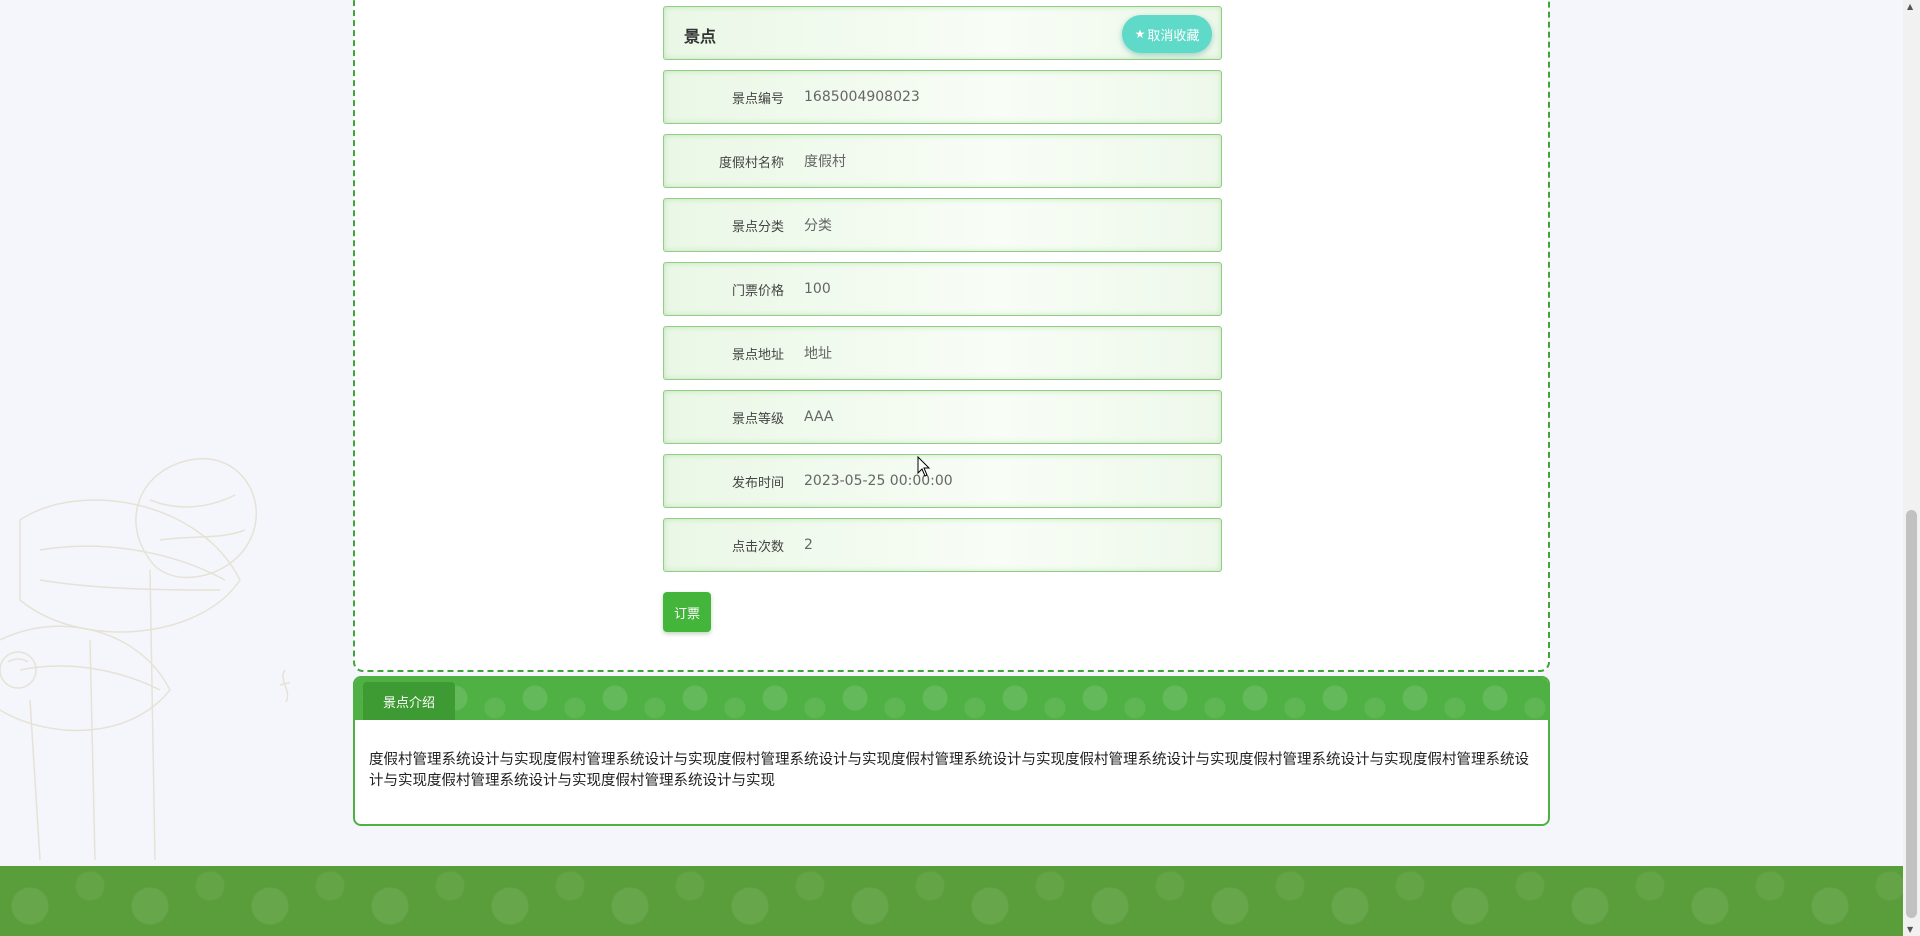 This screenshot has width=1920, height=936. I want to click on lotus-background-decoration, so click(145, 659).